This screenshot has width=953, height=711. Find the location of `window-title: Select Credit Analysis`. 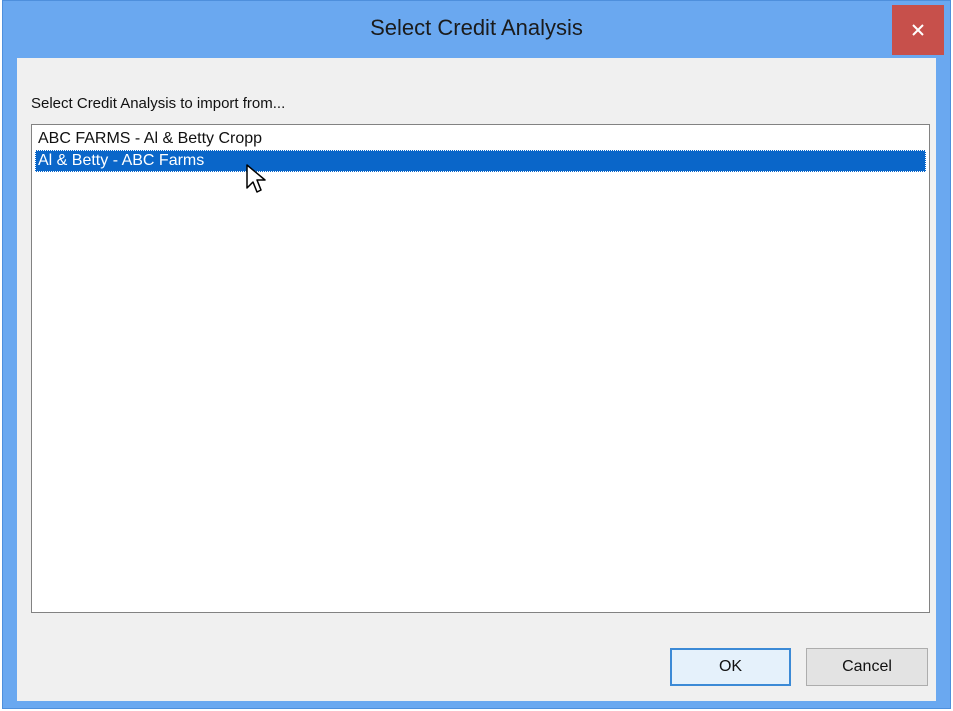

window-title: Select Credit Analysis is located at coordinates (476, 27).